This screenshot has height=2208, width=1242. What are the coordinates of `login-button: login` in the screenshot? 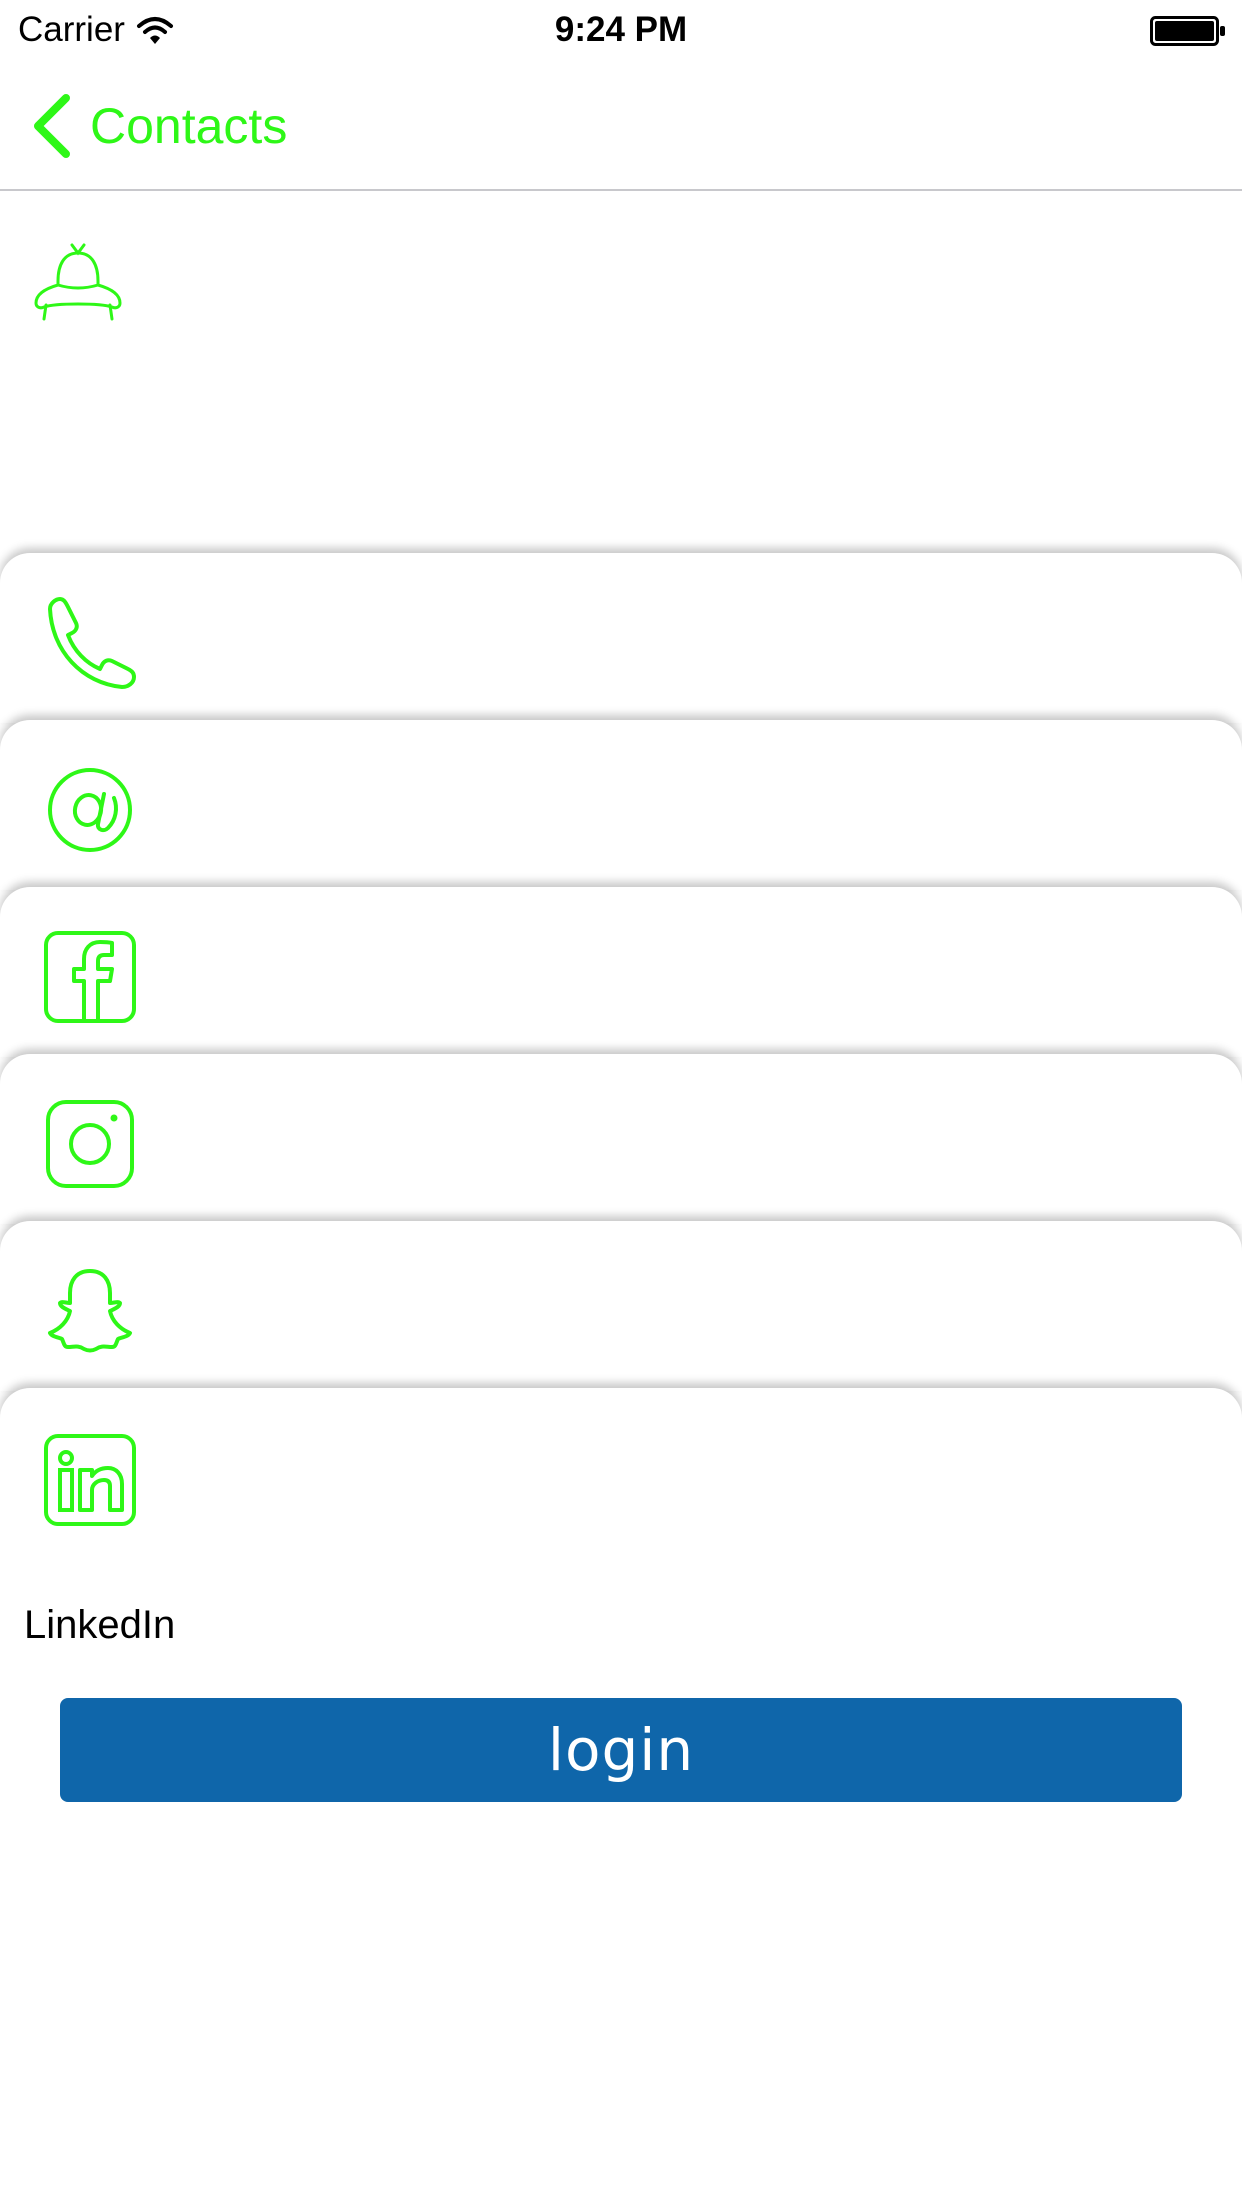 It's located at (621, 1750).